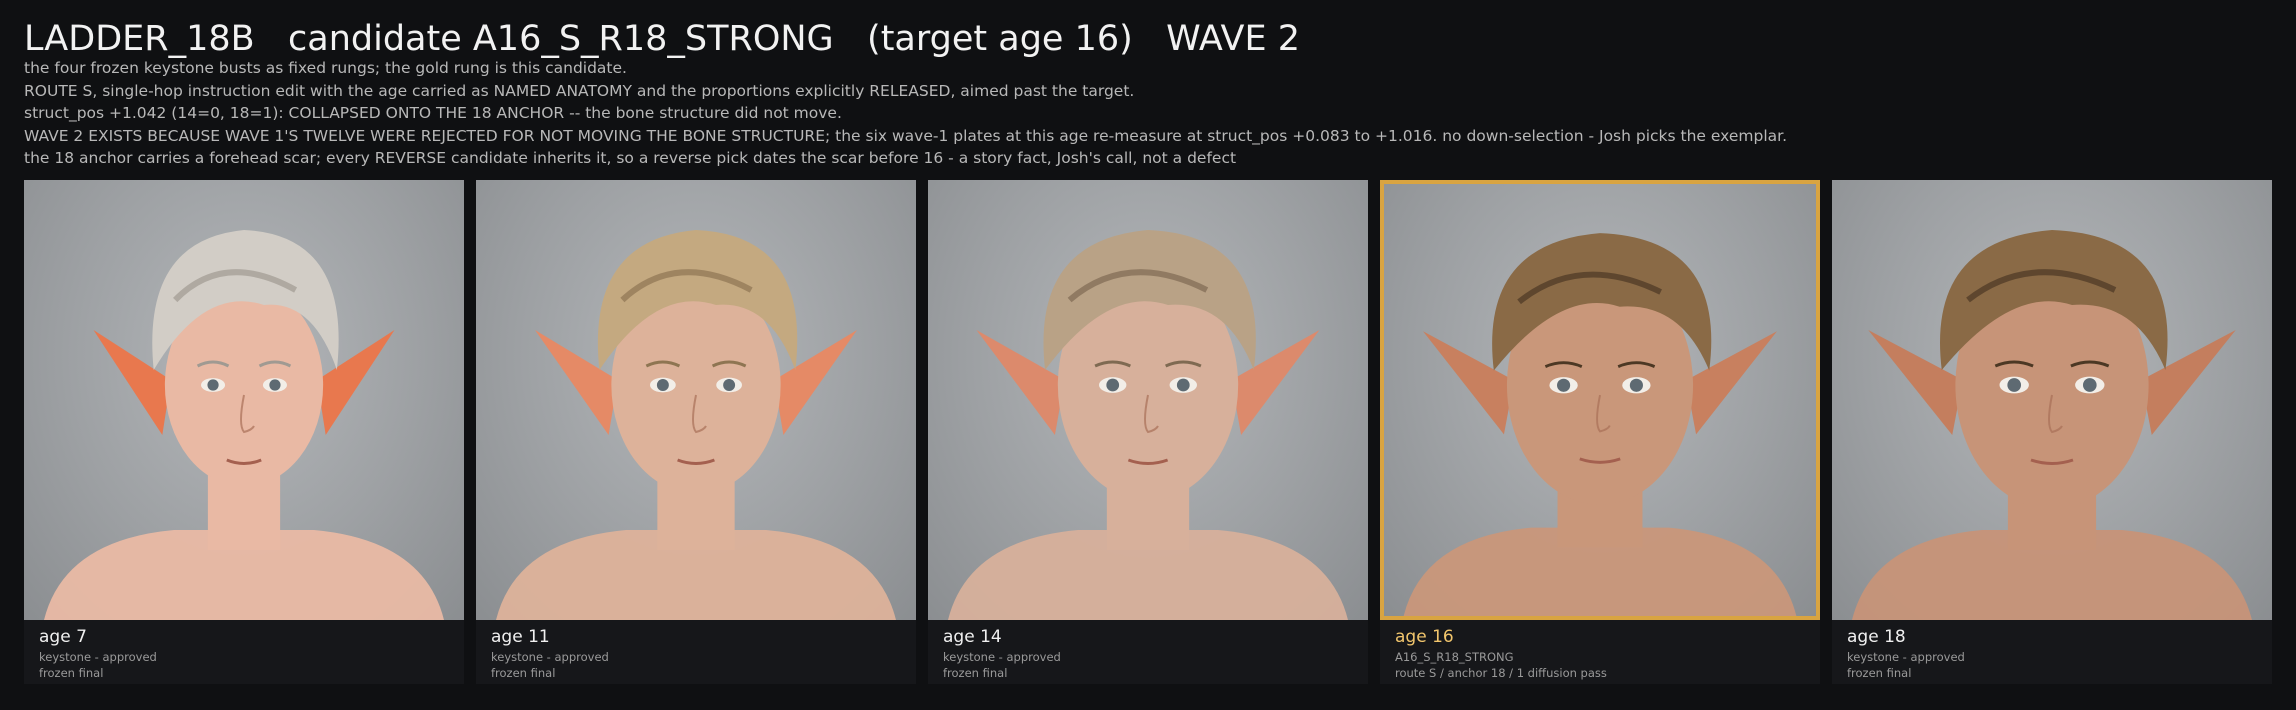 This screenshot has width=2296, height=710. I want to click on card-age-label: age 11, so click(520, 637).